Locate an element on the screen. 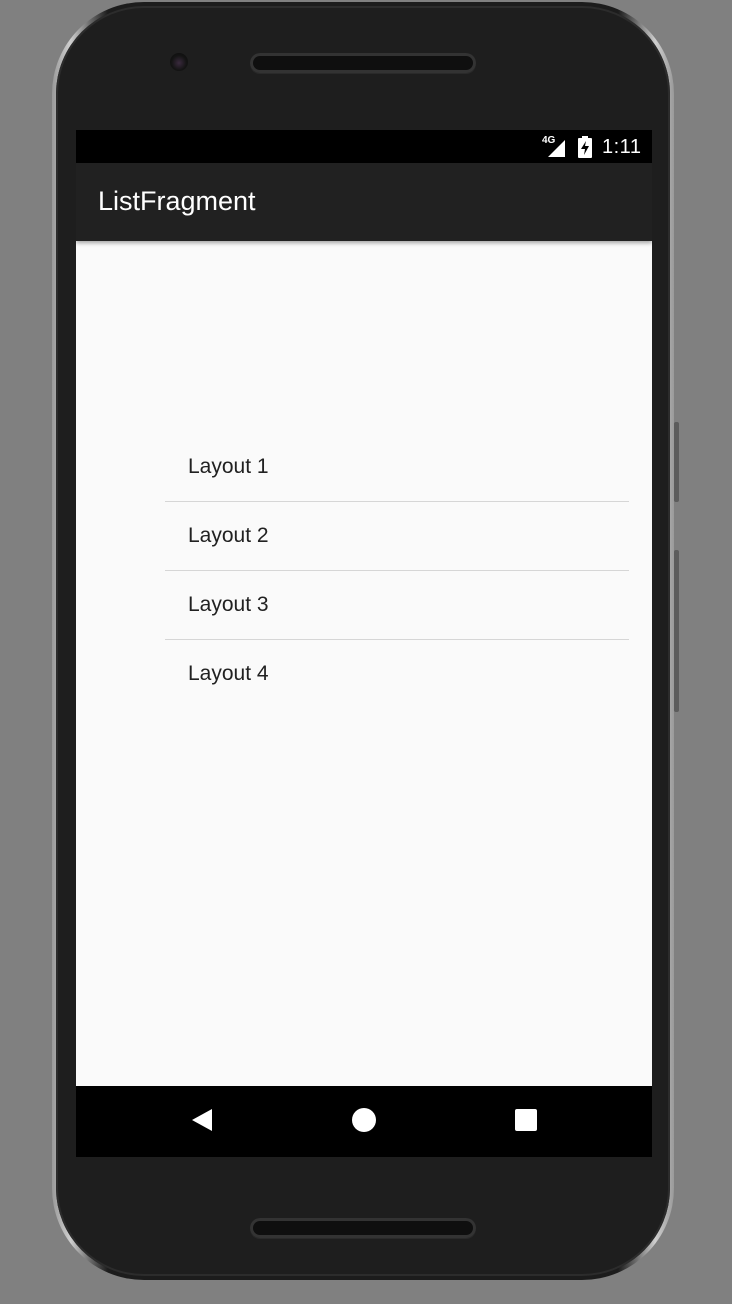  status-time: 1:11 is located at coordinates (622, 147).